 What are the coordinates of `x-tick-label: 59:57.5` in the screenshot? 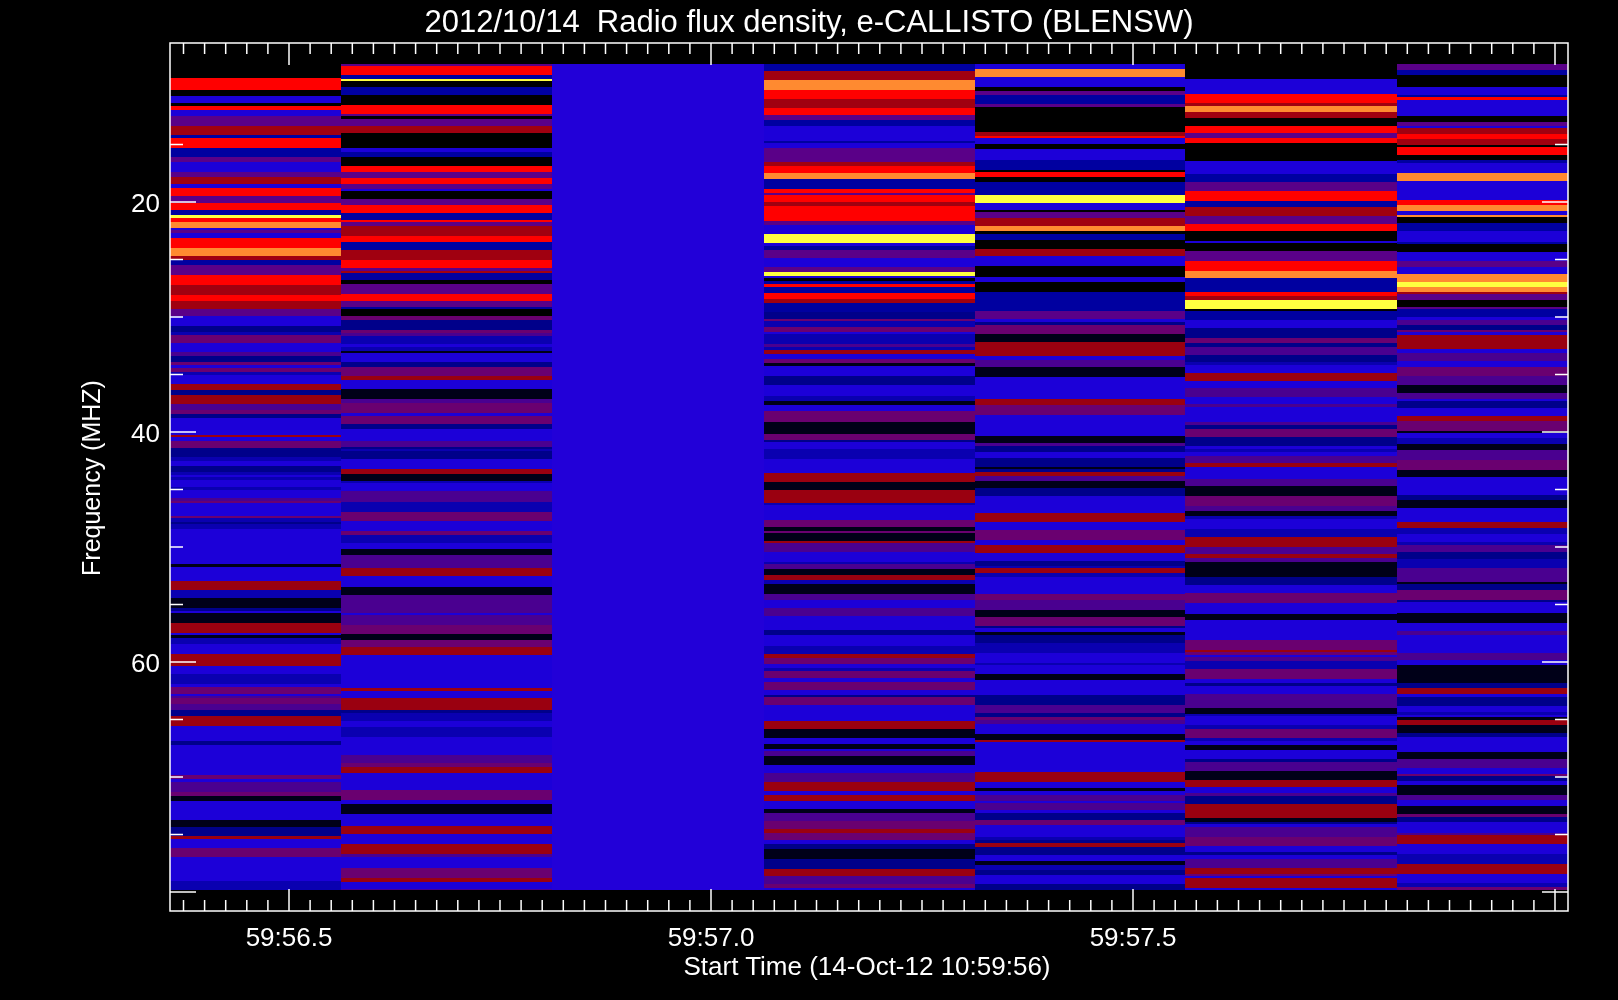 It's located at (1133, 937).